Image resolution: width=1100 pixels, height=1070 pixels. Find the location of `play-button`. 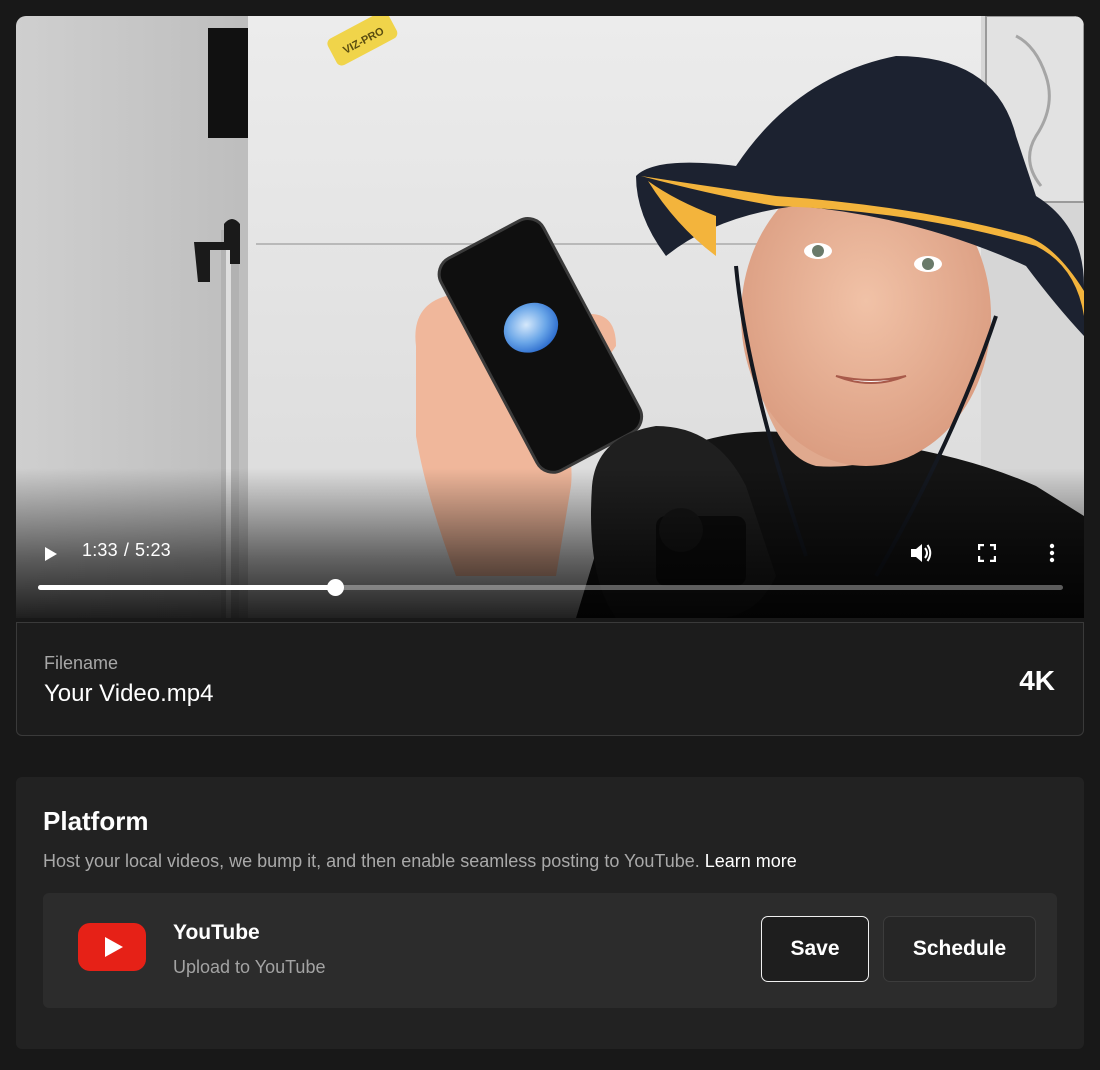

play-button is located at coordinates (50, 554).